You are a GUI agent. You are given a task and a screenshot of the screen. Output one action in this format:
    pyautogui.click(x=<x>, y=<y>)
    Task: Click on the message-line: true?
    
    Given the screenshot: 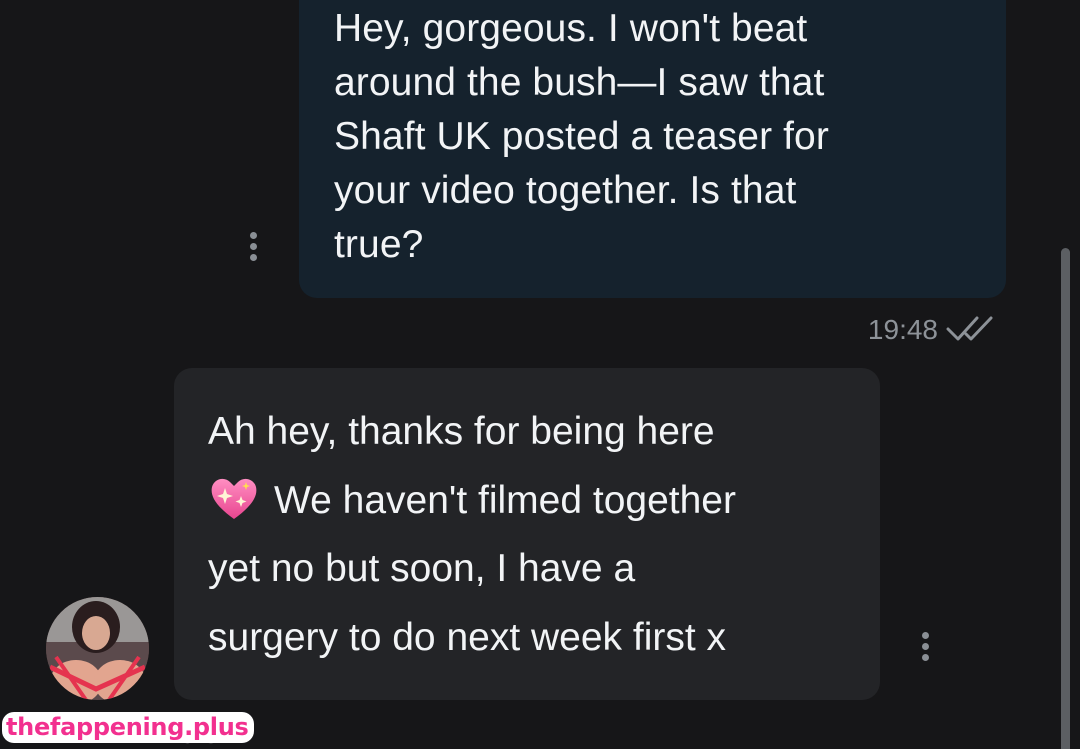 What is the action you would take?
    pyautogui.click(x=379, y=244)
    